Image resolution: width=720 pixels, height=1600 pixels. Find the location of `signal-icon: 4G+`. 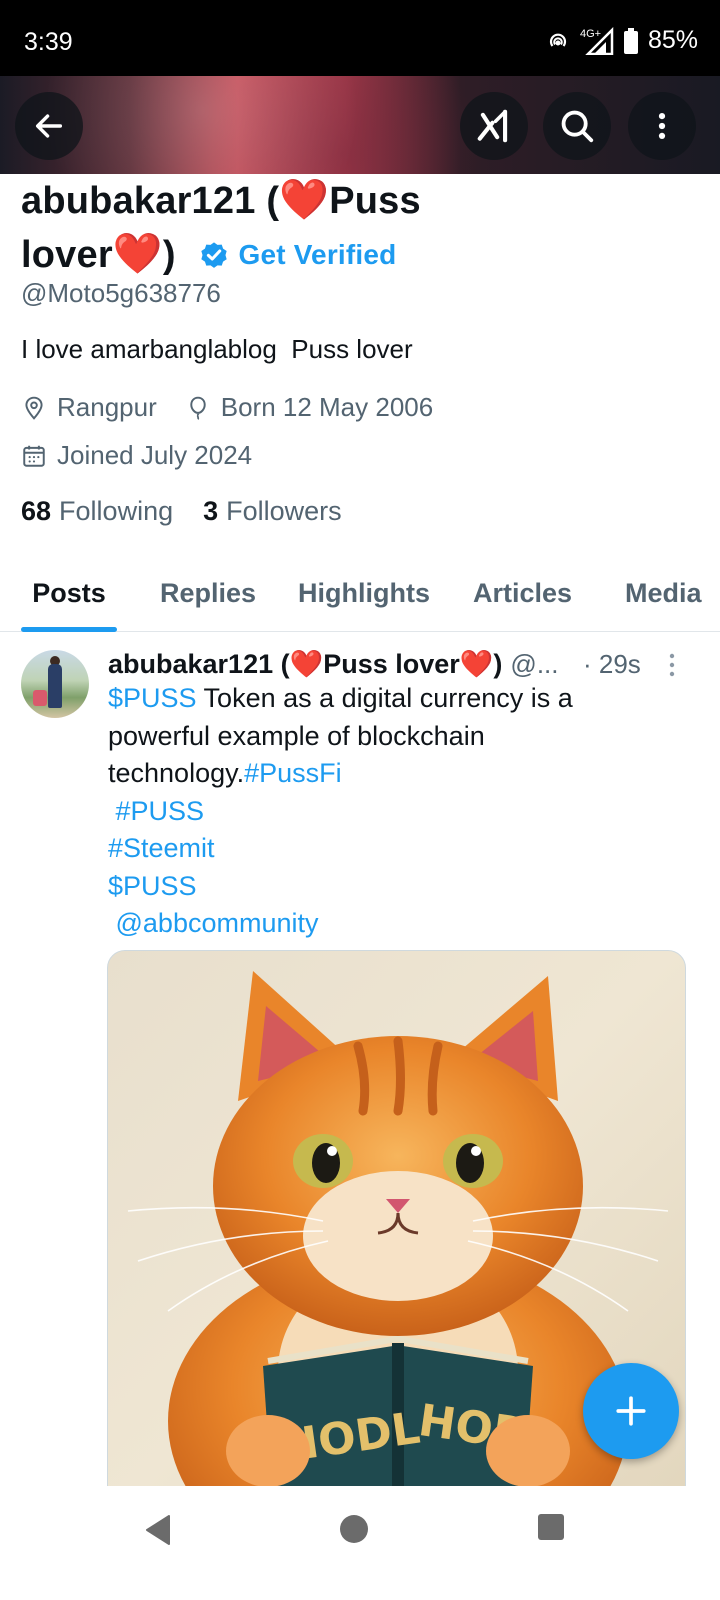

signal-icon: 4G+ is located at coordinates (597, 40).